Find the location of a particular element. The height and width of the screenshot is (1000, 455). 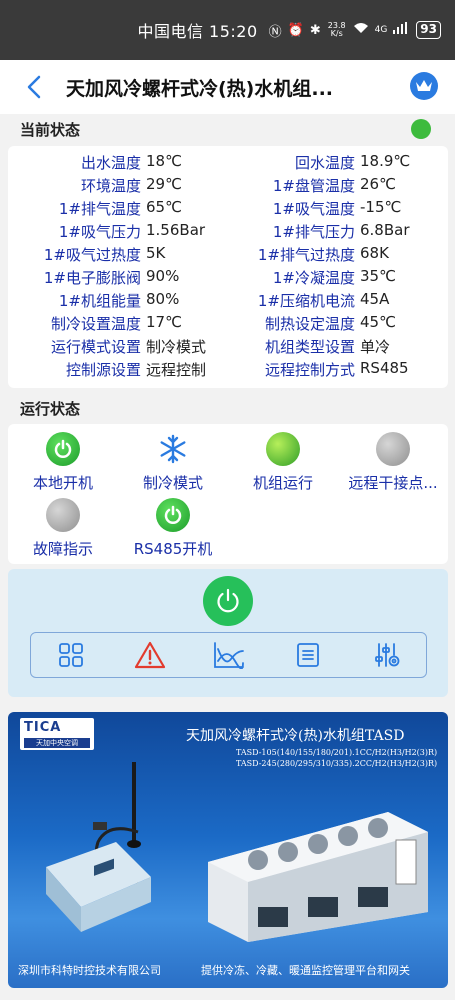

param-row: 出水温度 18℃ 回水温度 18.9℃ is located at coordinates (228, 163).